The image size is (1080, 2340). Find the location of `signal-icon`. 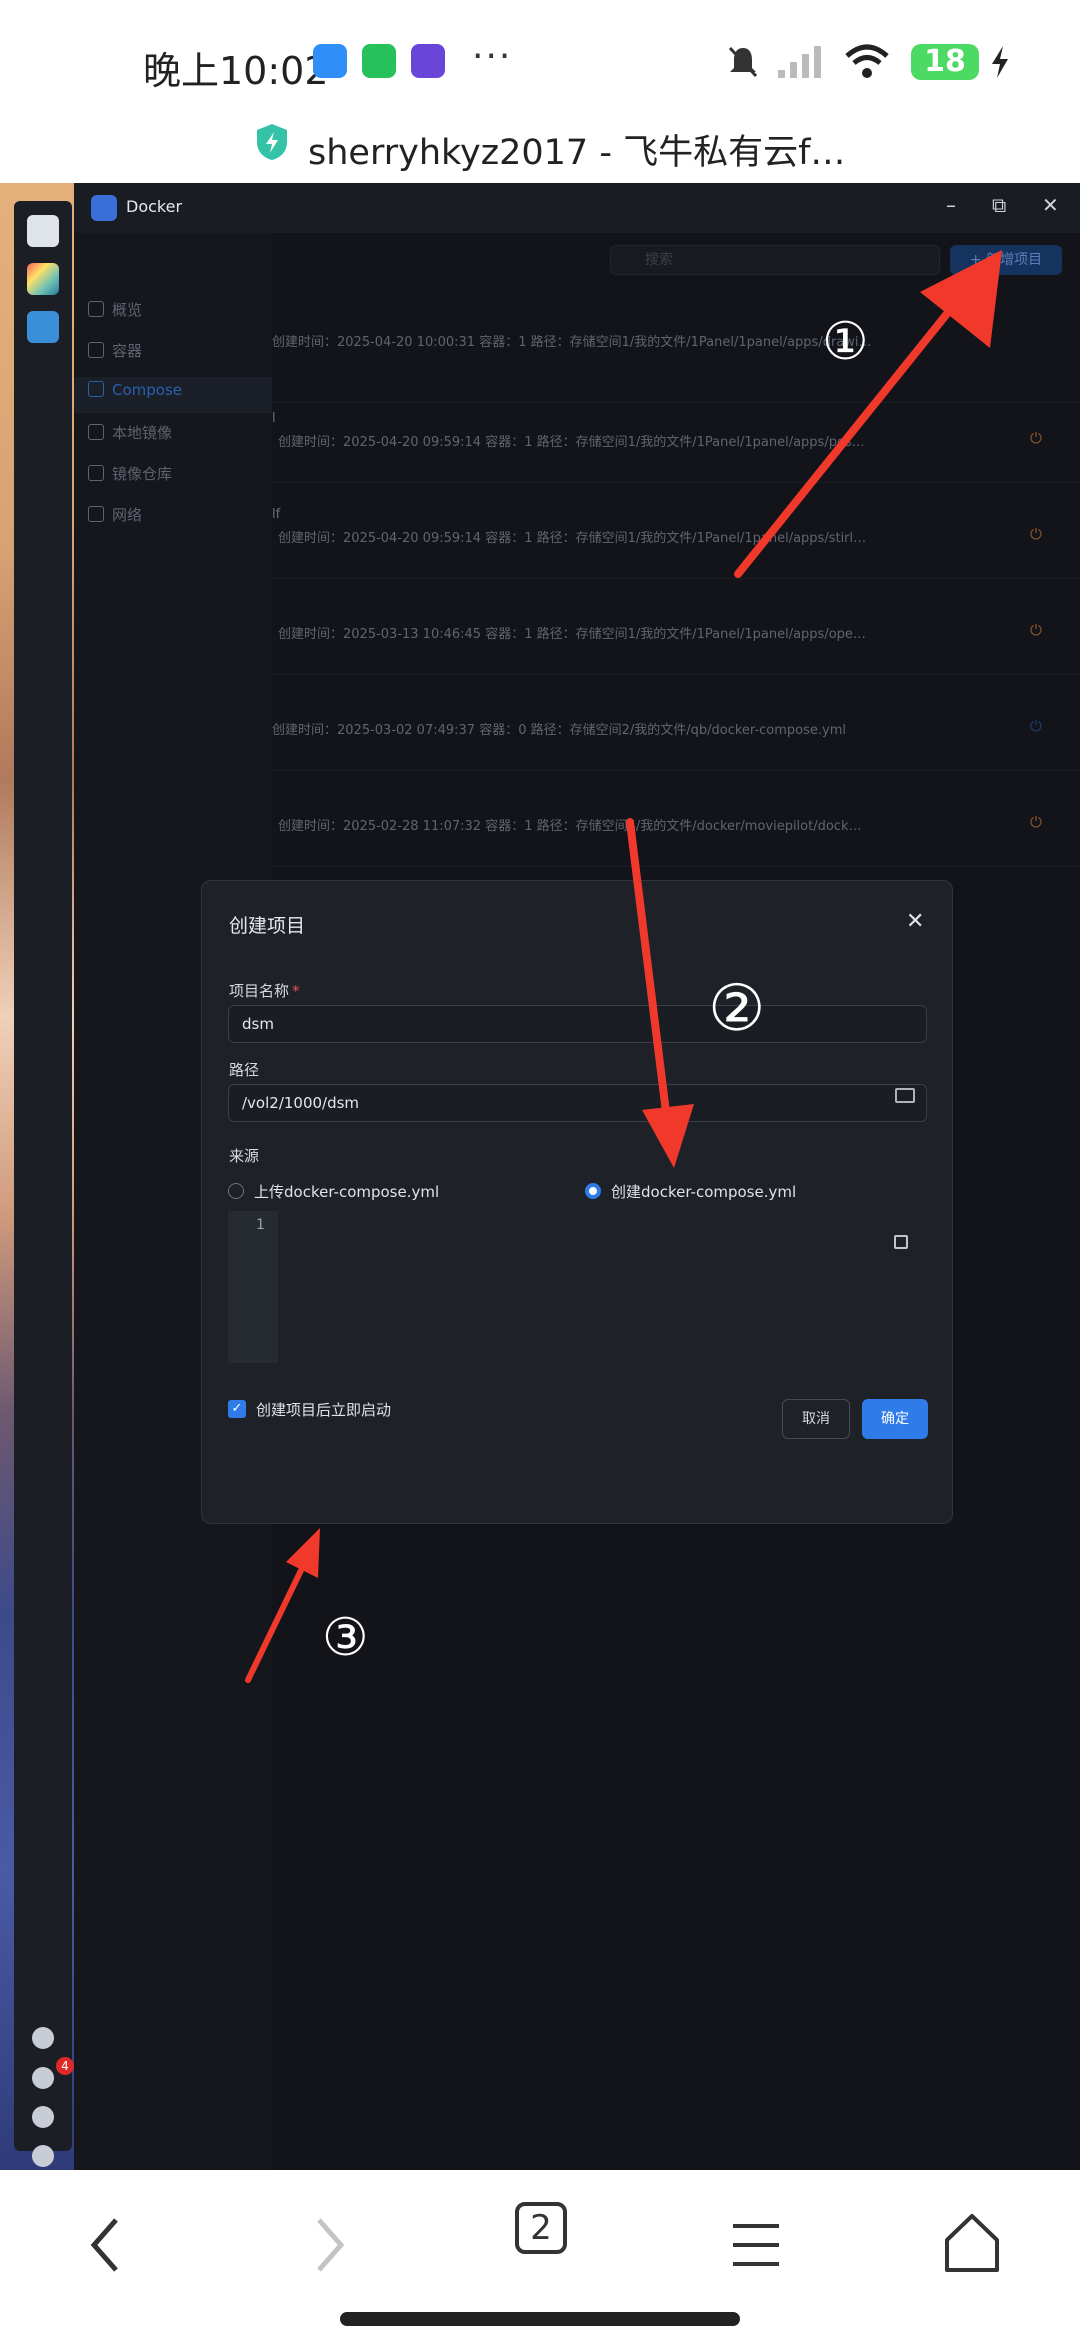

signal-icon is located at coordinates (799, 62).